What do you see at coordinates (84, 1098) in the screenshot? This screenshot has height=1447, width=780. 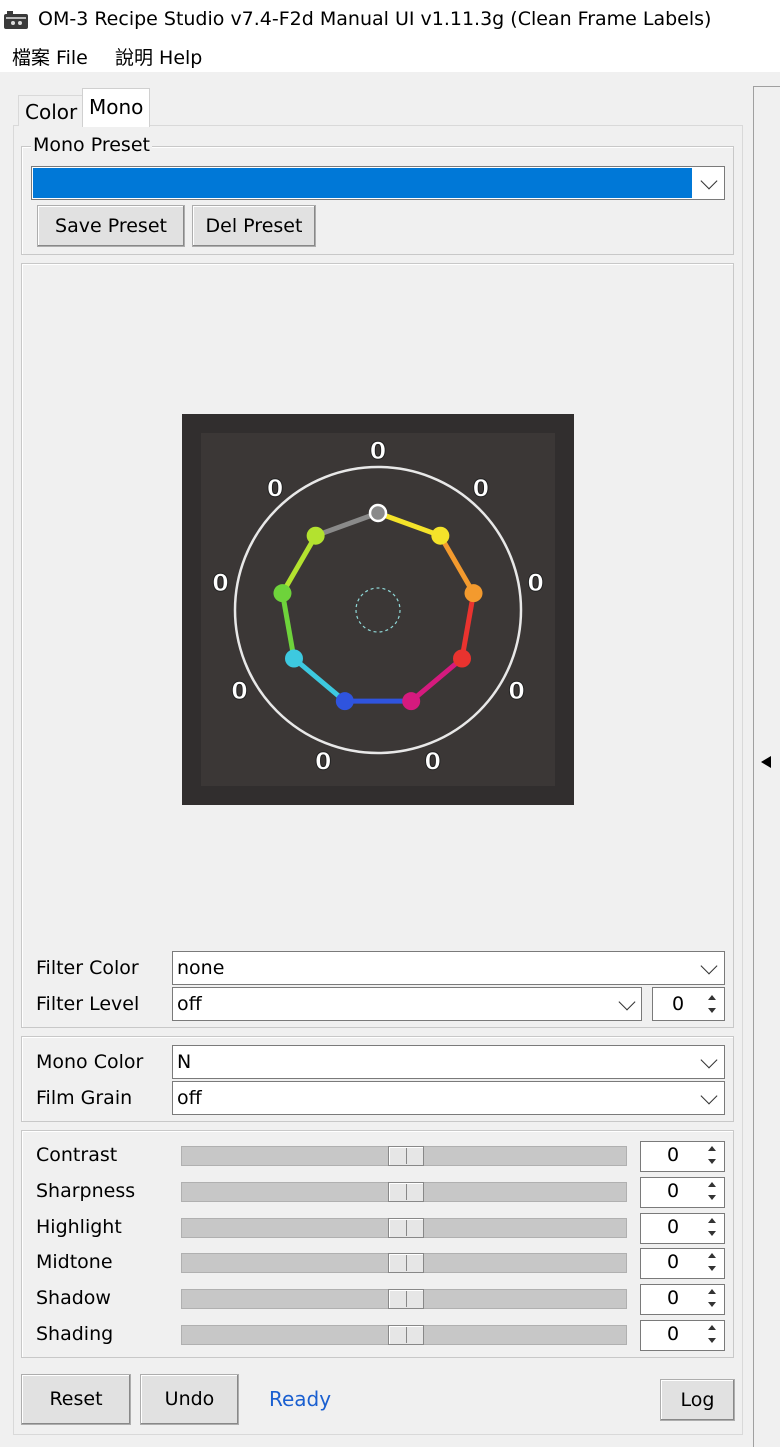 I see `film-grain-label: Film Grain` at bounding box center [84, 1098].